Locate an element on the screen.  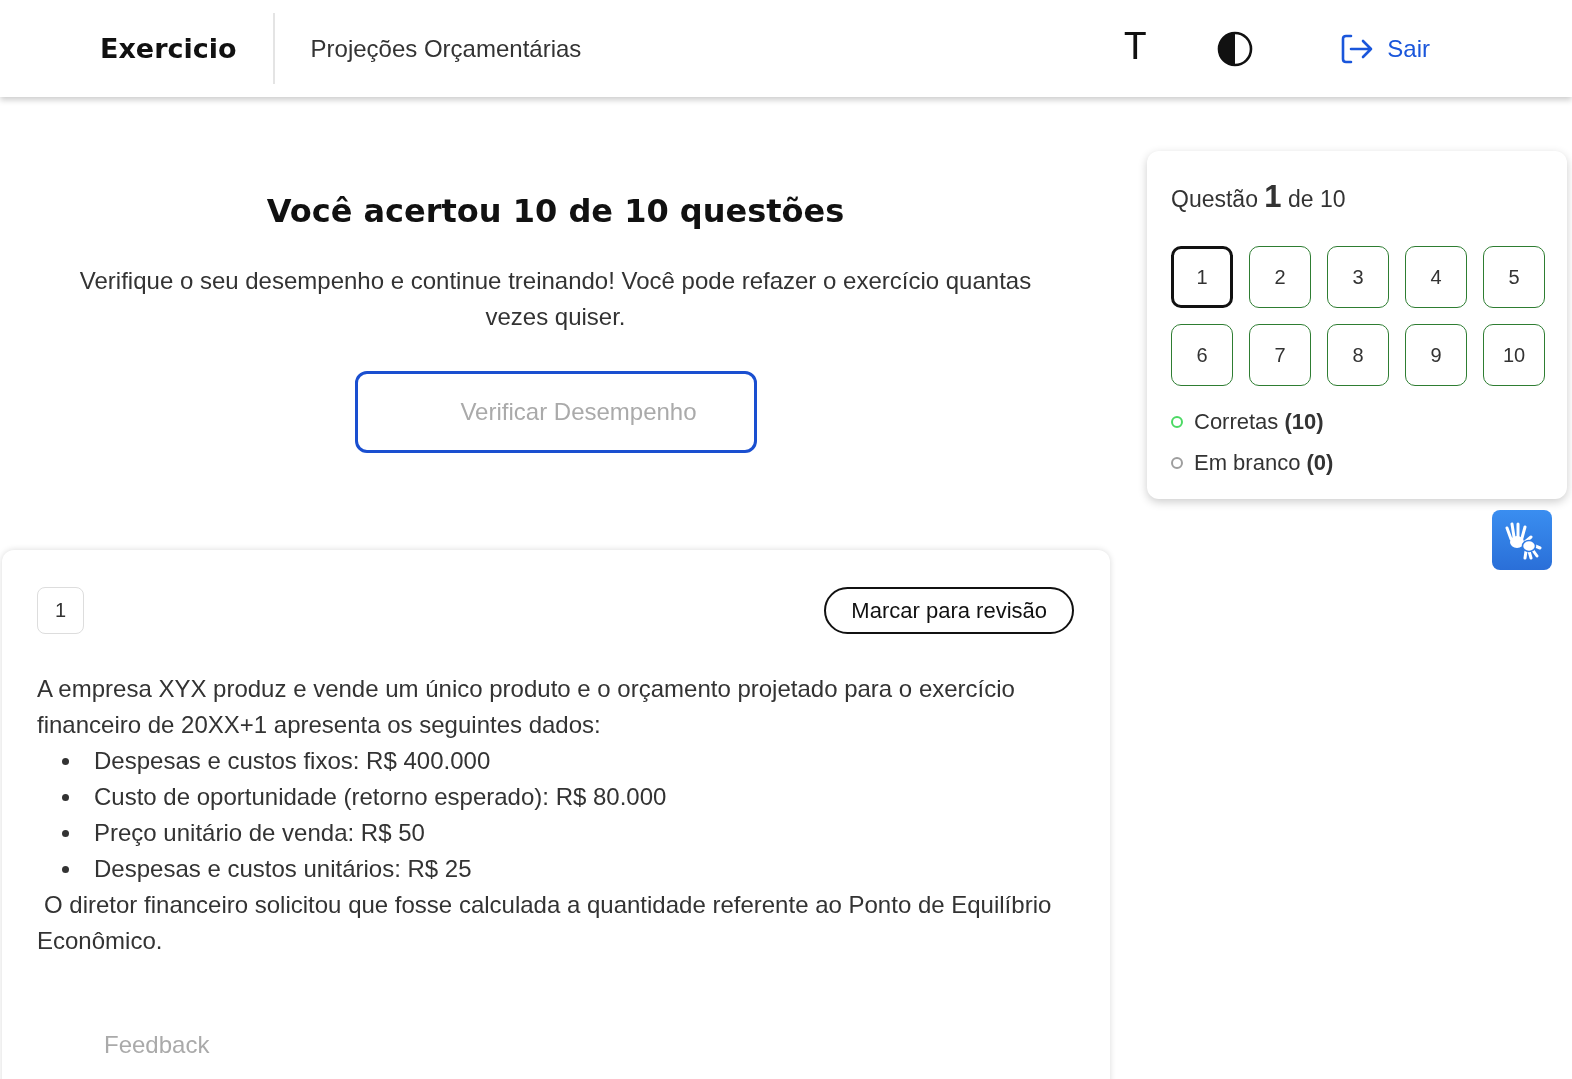
mark-for-review-button: Marcar para revisão is located at coordinates (949, 610).